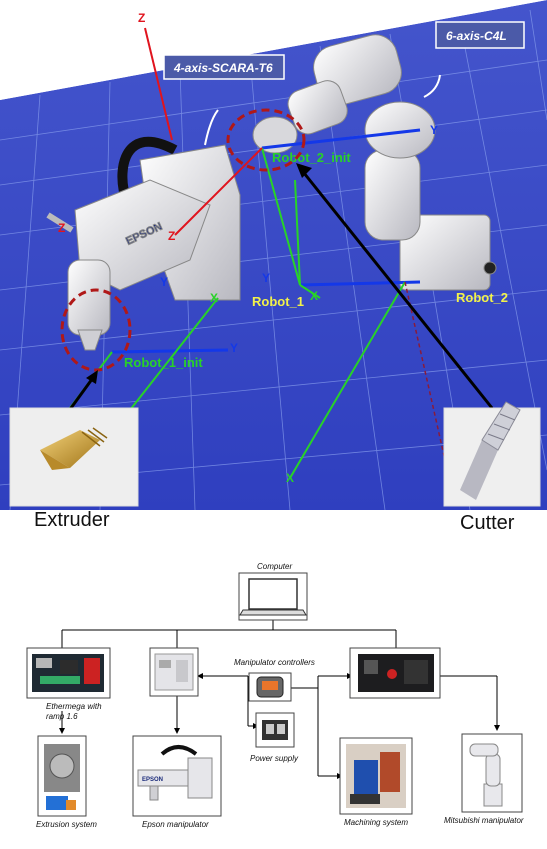 This screenshot has height=849, width=547. I want to click on six-axis-callout-text: 6-axis-C4L, so click(476, 36).